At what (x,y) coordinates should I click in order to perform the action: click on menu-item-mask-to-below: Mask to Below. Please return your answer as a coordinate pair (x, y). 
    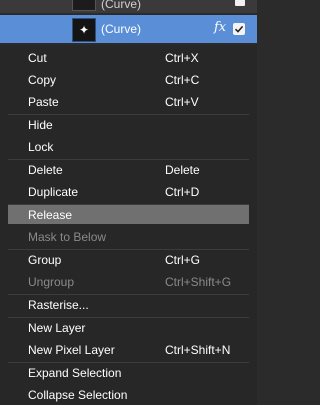
    Looking at the image, I should click on (128, 236).